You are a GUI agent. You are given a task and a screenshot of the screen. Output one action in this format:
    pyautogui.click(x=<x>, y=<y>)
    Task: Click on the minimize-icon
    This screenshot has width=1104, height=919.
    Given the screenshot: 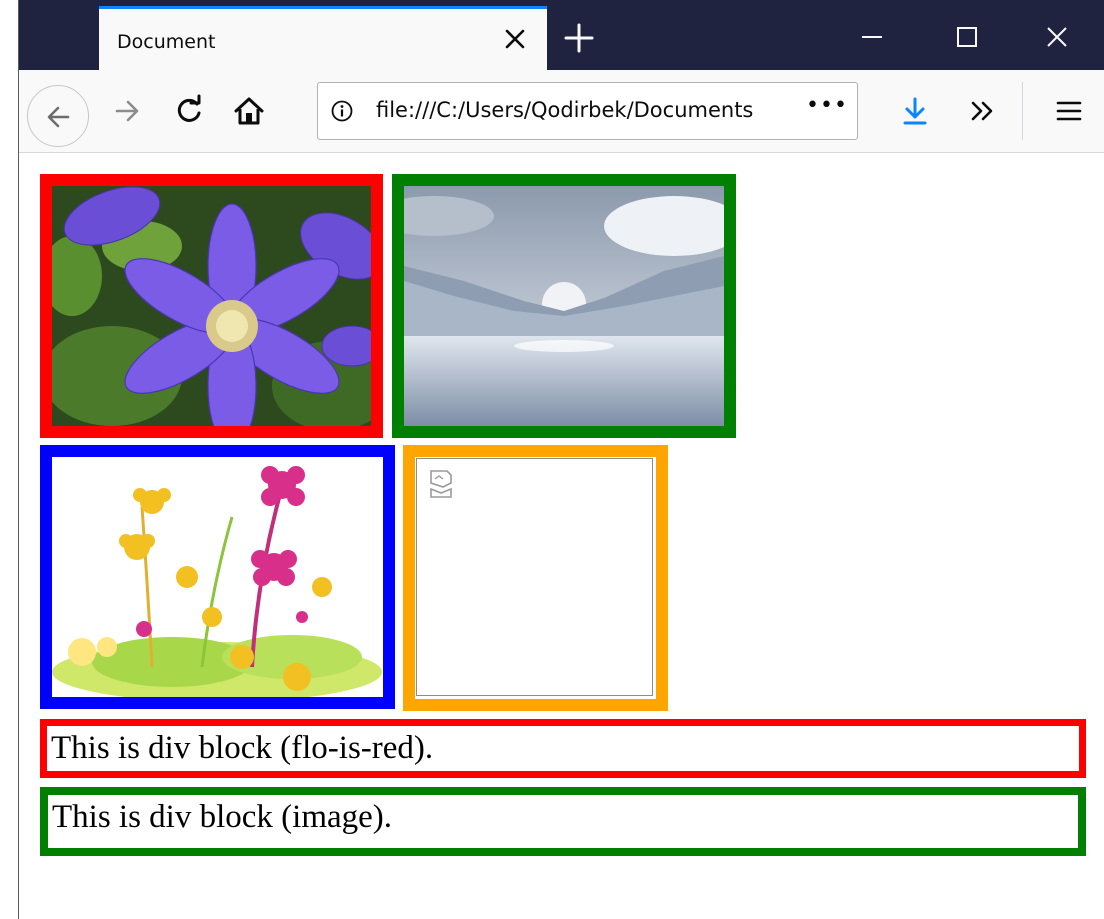 What is the action you would take?
    pyautogui.click(x=872, y=37)
    